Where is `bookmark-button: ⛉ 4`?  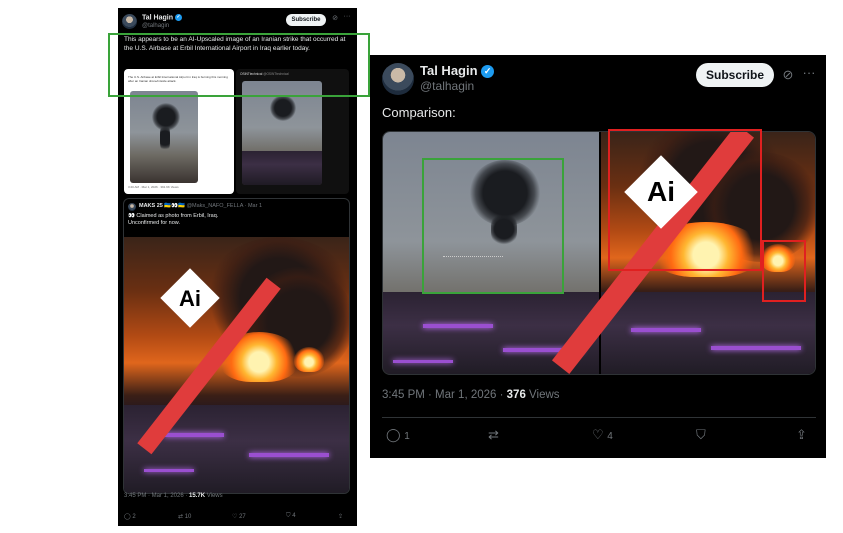
bookmark-button: ⛉ 4 is located at coordinates (291, 516).